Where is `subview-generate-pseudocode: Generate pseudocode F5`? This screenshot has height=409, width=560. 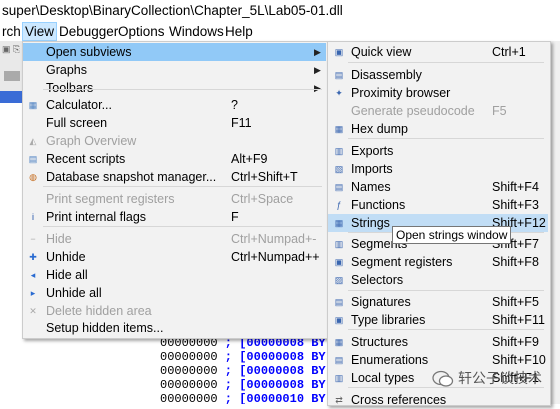 subview-generate-pseudocode: Generate pseudocode F5 is located at coordinates (438, 111).